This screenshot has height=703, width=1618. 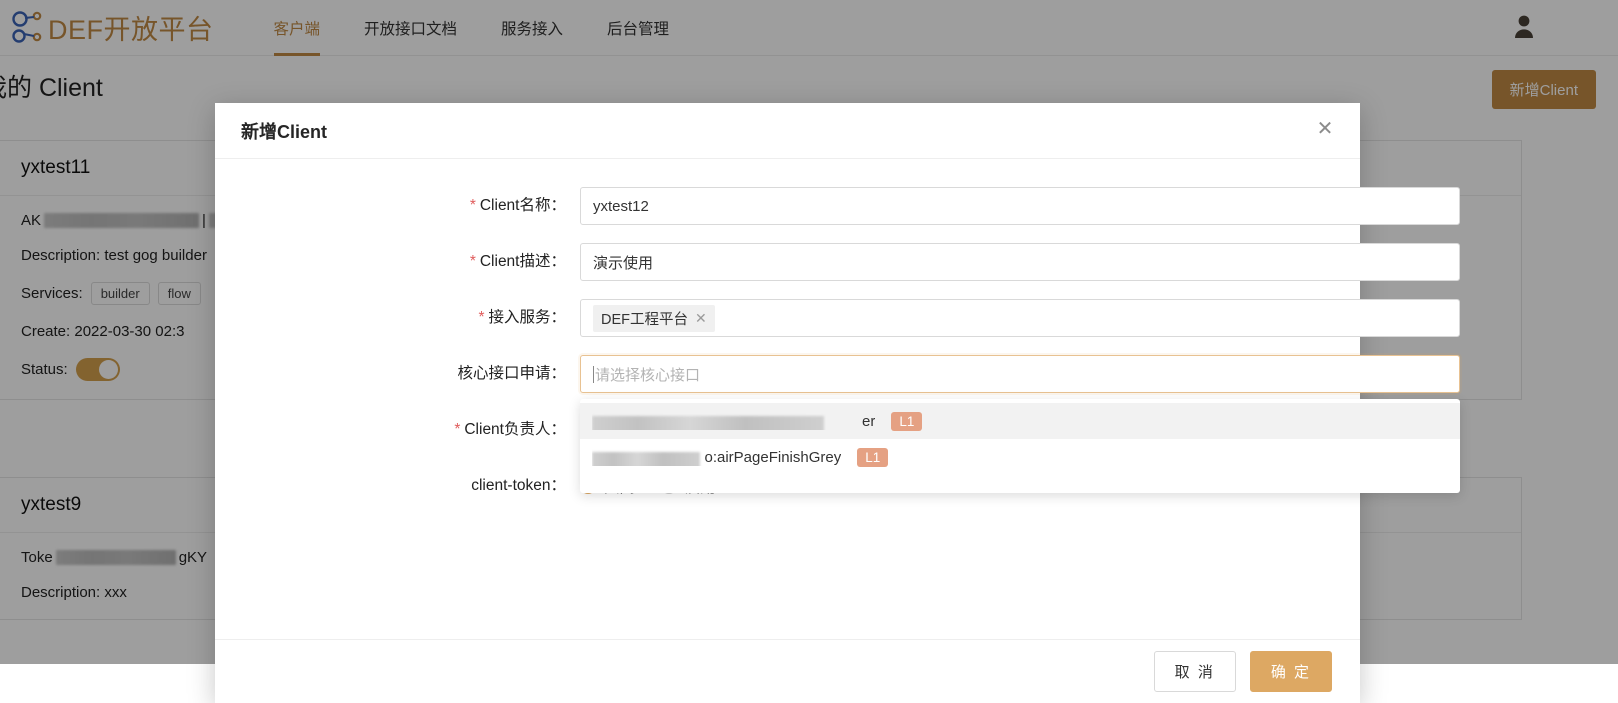 I want to click on field-label-text: Client名称：, so click(x=523, y=205).